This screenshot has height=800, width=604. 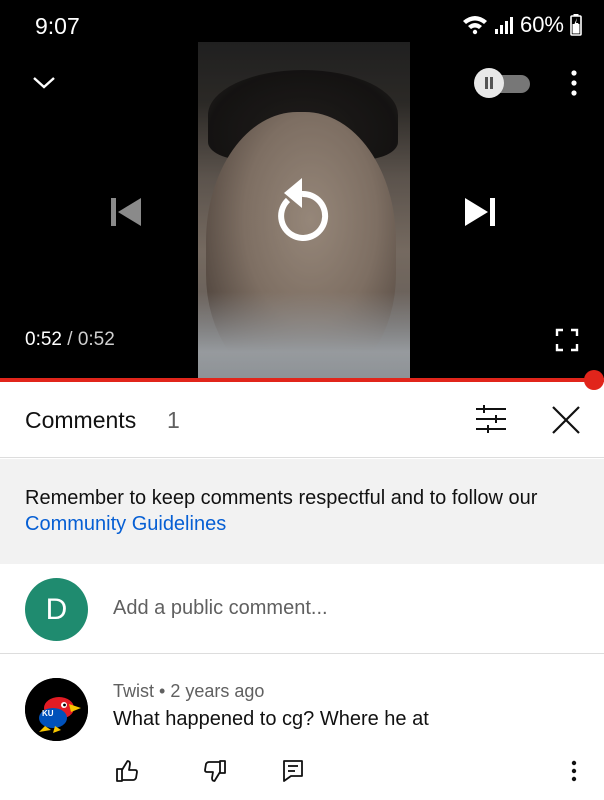 I want to click on close-icon, so click(x=566, y=420).